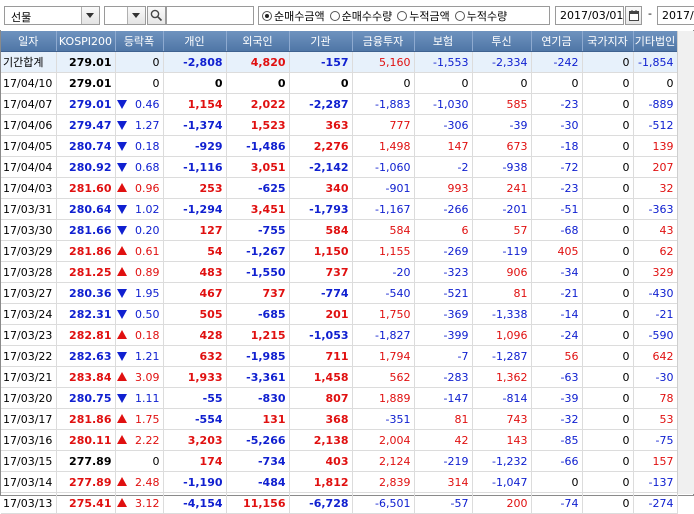  I want to click on change-cell: 0.61, so click(139, 251).